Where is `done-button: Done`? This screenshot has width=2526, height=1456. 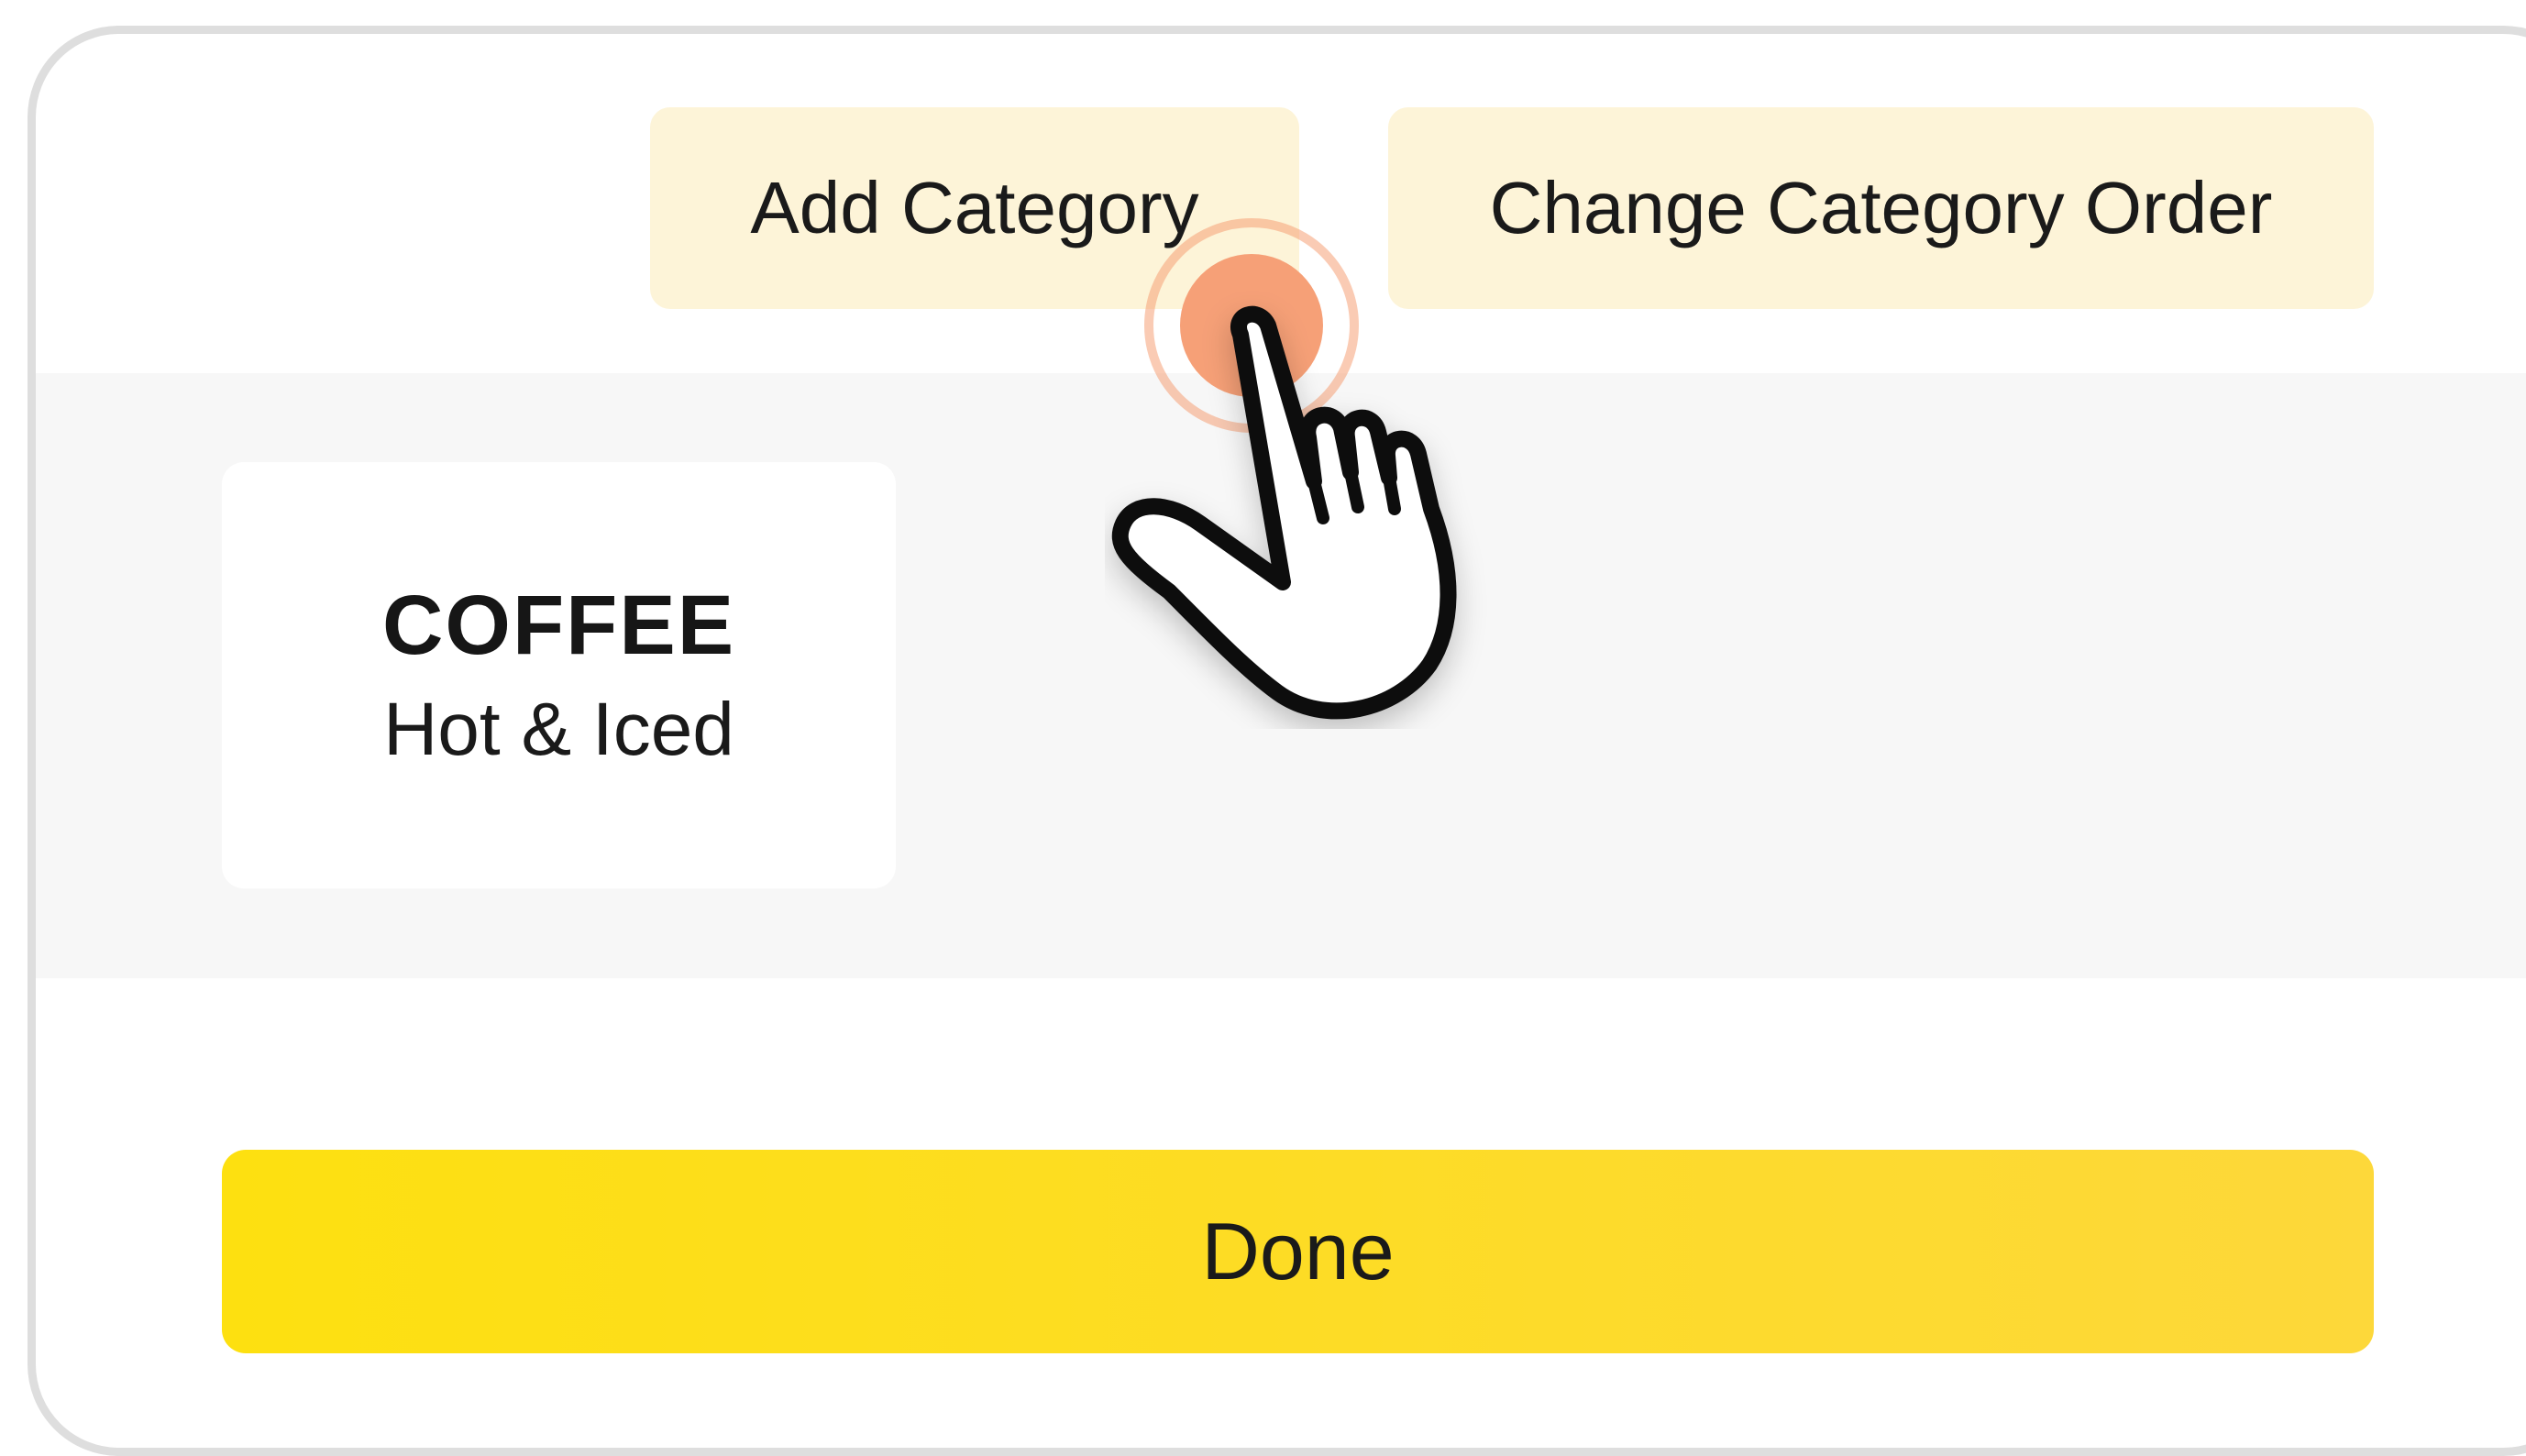
done-button: Done is located at coordinates (1298, 1251).